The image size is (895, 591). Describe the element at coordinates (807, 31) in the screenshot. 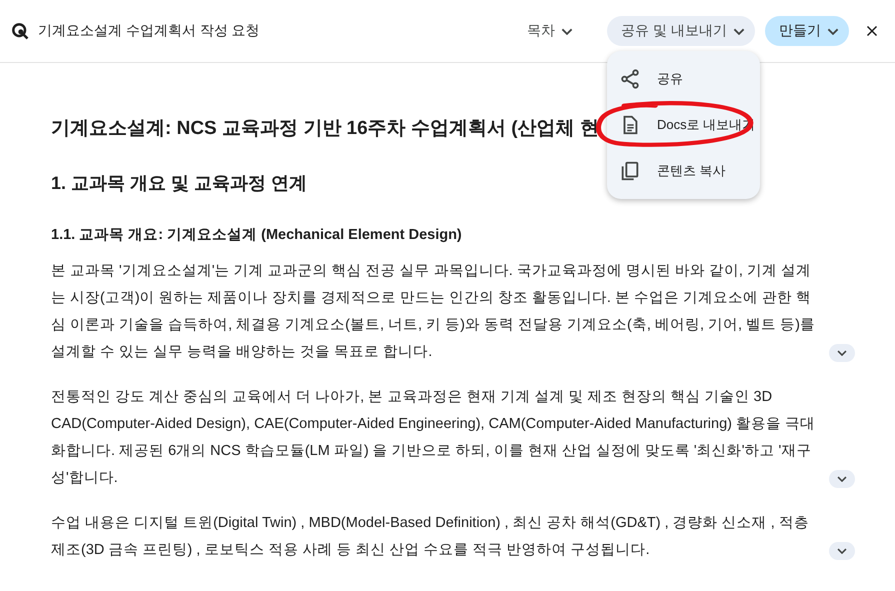

I see `create-button: 만들기` at that location.